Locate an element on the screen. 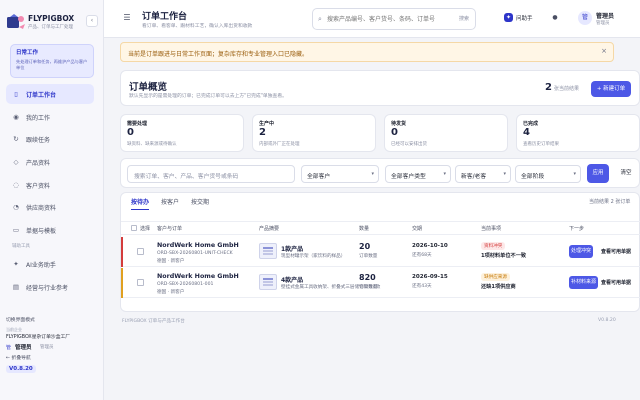 This screenshot has width=640, height=400. order-search-input: 搜索订单、客户、产品、客户货号或条码 is located at coordinates (211, 174).